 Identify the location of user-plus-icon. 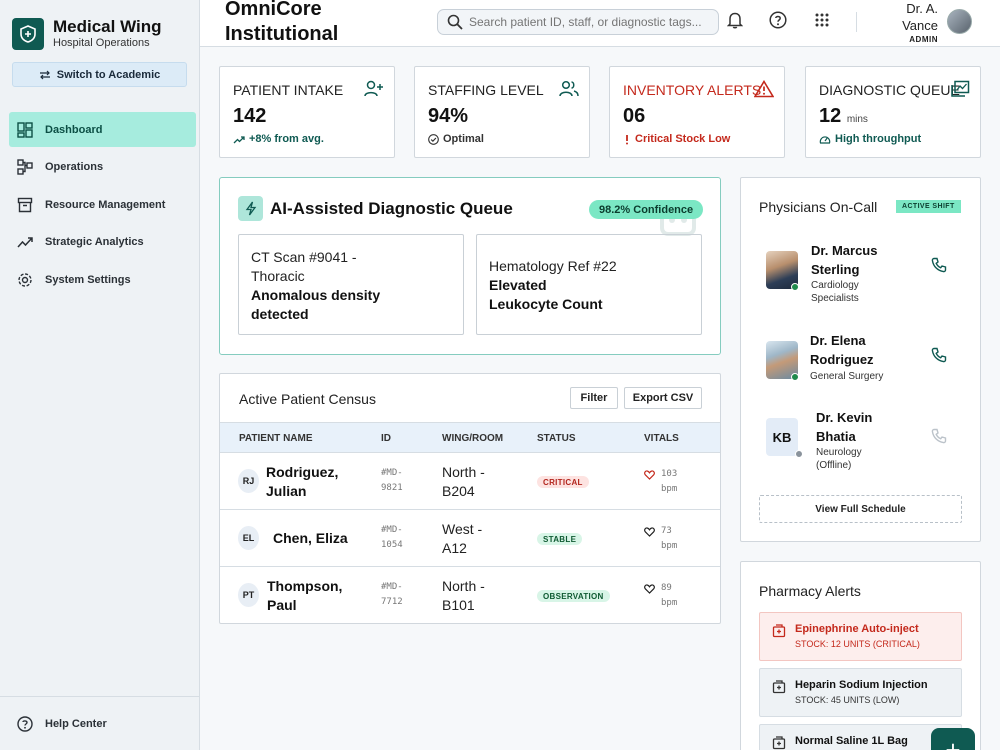
(373, 88).